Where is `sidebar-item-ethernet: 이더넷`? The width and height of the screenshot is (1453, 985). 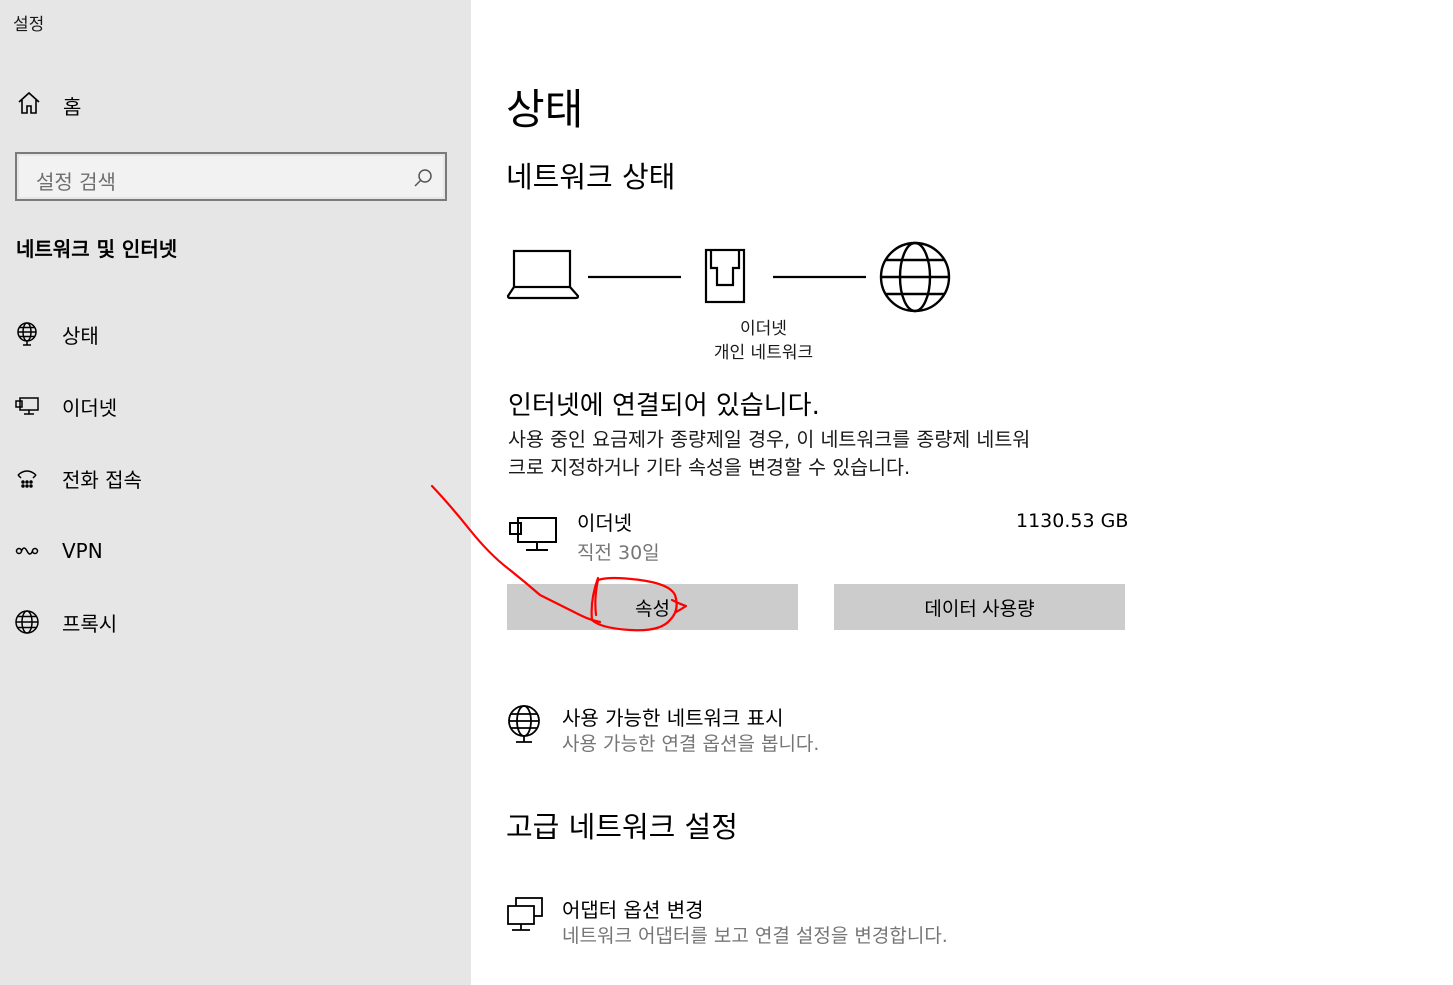 sidebar-item-ethernet: 이더넷 is located at coordinates (65, 406).